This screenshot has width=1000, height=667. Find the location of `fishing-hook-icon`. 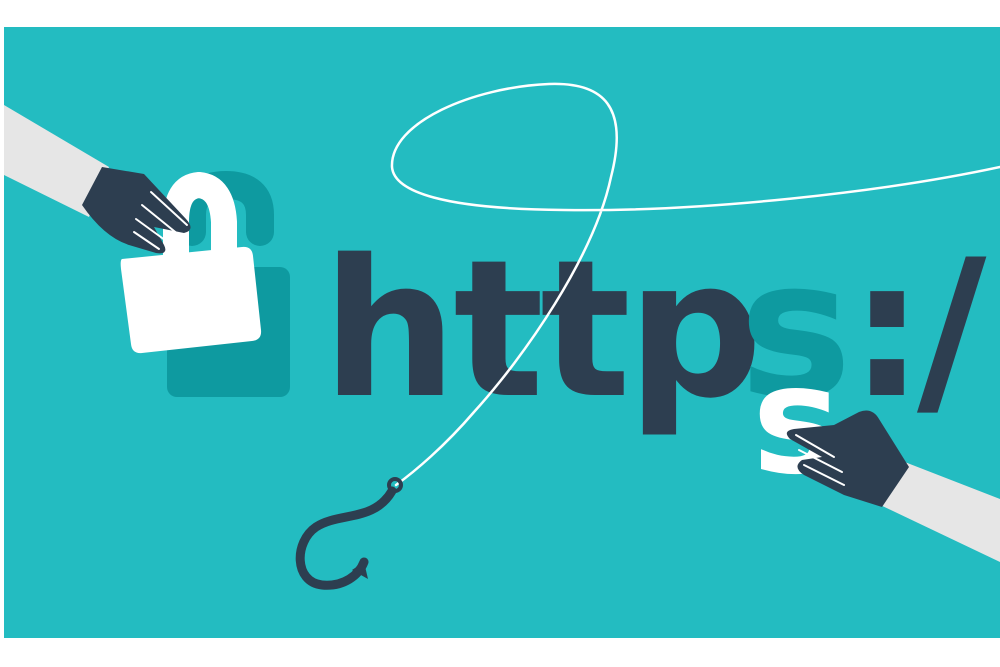

fishing-hook-icon is located at coordinates (349, 533).